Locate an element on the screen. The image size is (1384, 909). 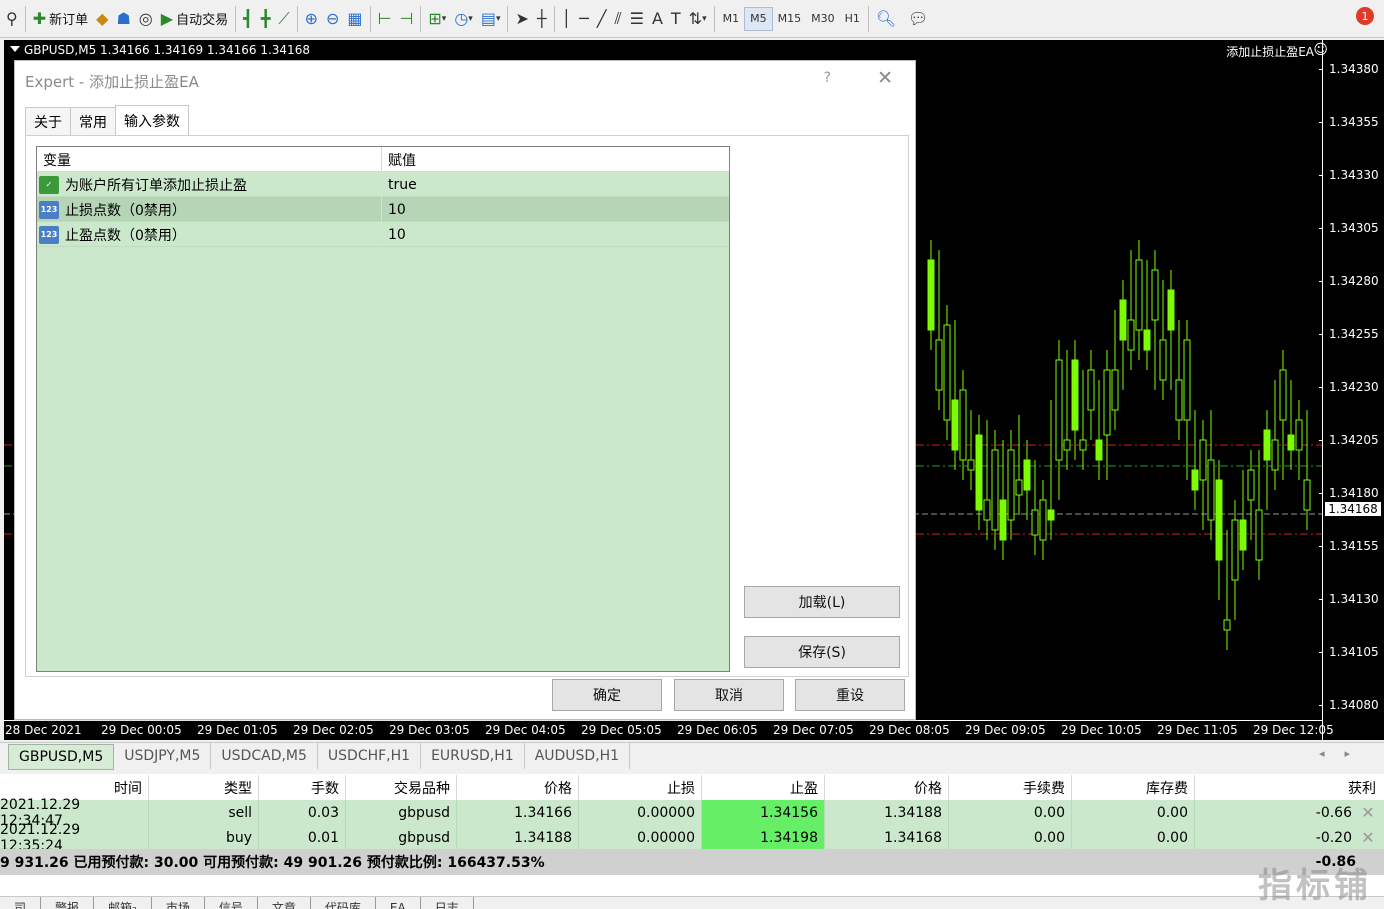
vertical-line-button: │ is located at coordinates (567, 19).